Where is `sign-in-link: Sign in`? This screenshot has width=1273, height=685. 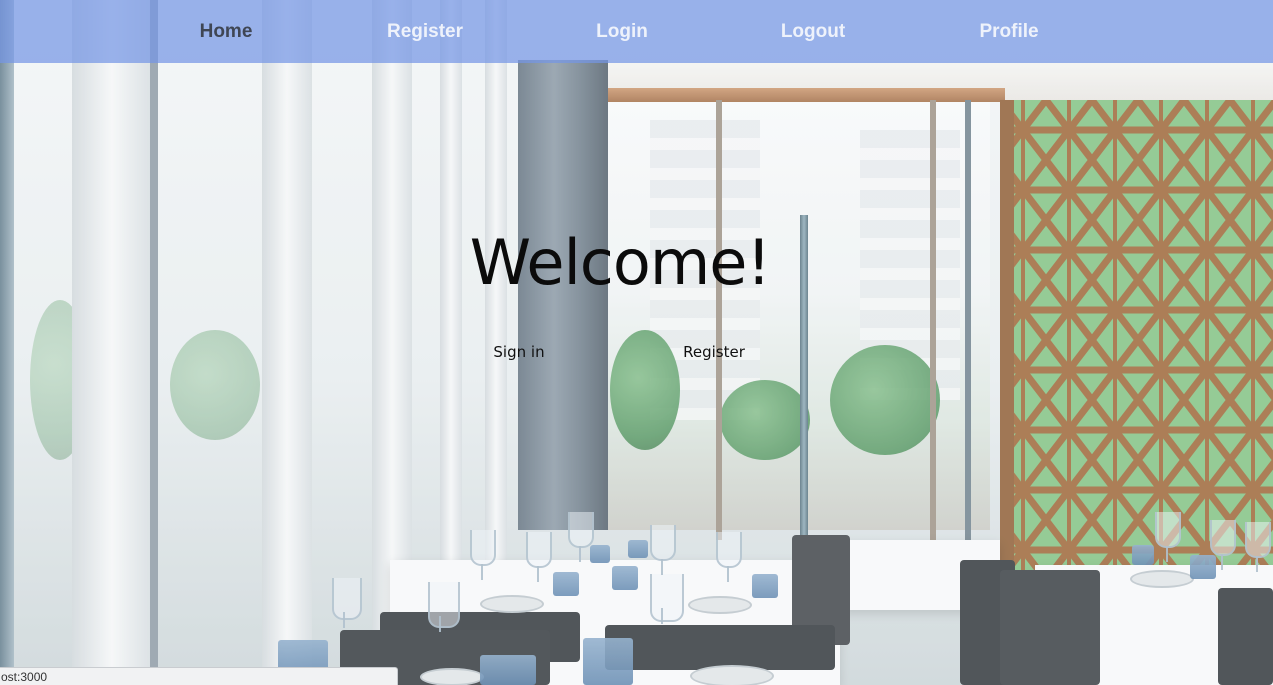 sign-in-link: Sign in is located at coordinates (518, 352).